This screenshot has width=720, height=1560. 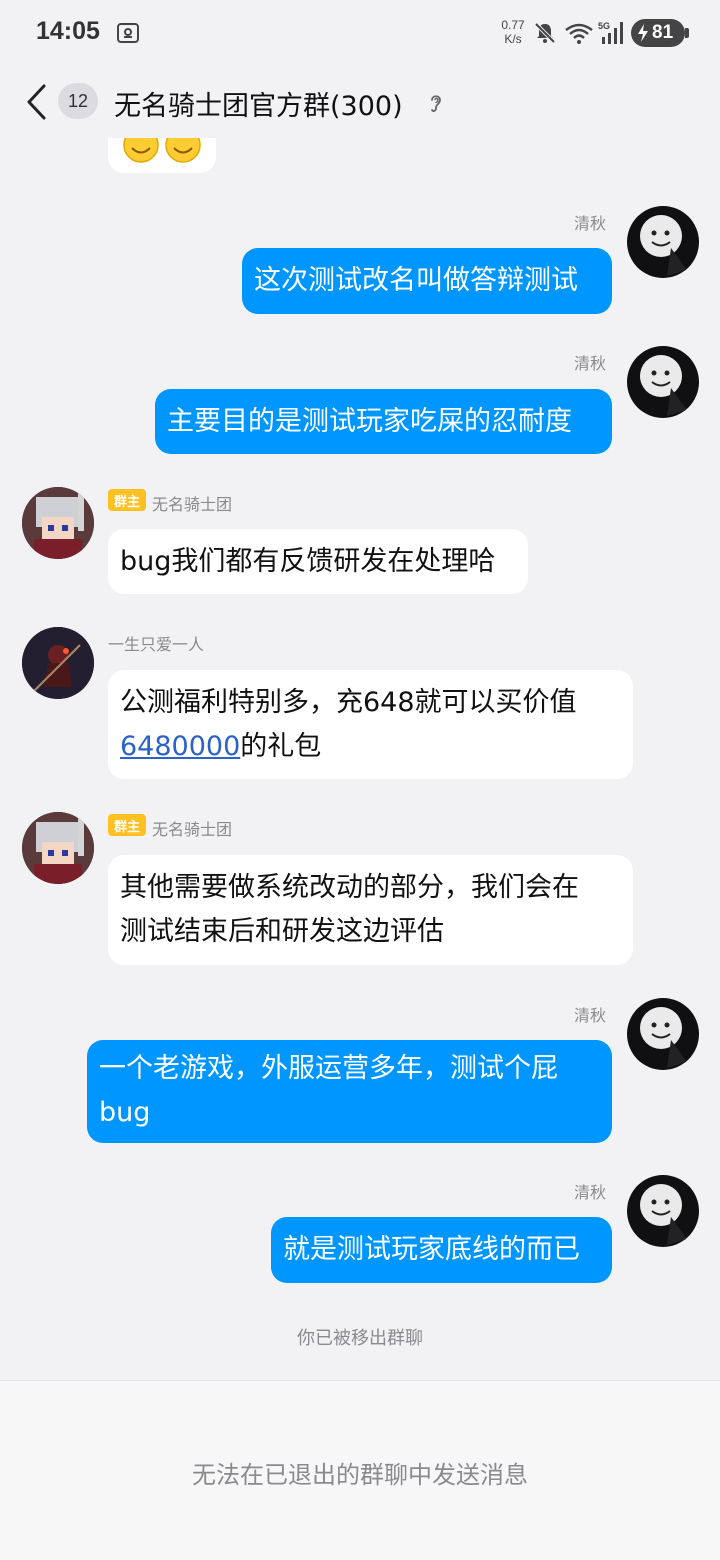 What do you see at coordinates (308, 561) in the screenshot?
I see `message-text: bug我们都有反馈研发在处理哈` at bounding box center [308, 561].